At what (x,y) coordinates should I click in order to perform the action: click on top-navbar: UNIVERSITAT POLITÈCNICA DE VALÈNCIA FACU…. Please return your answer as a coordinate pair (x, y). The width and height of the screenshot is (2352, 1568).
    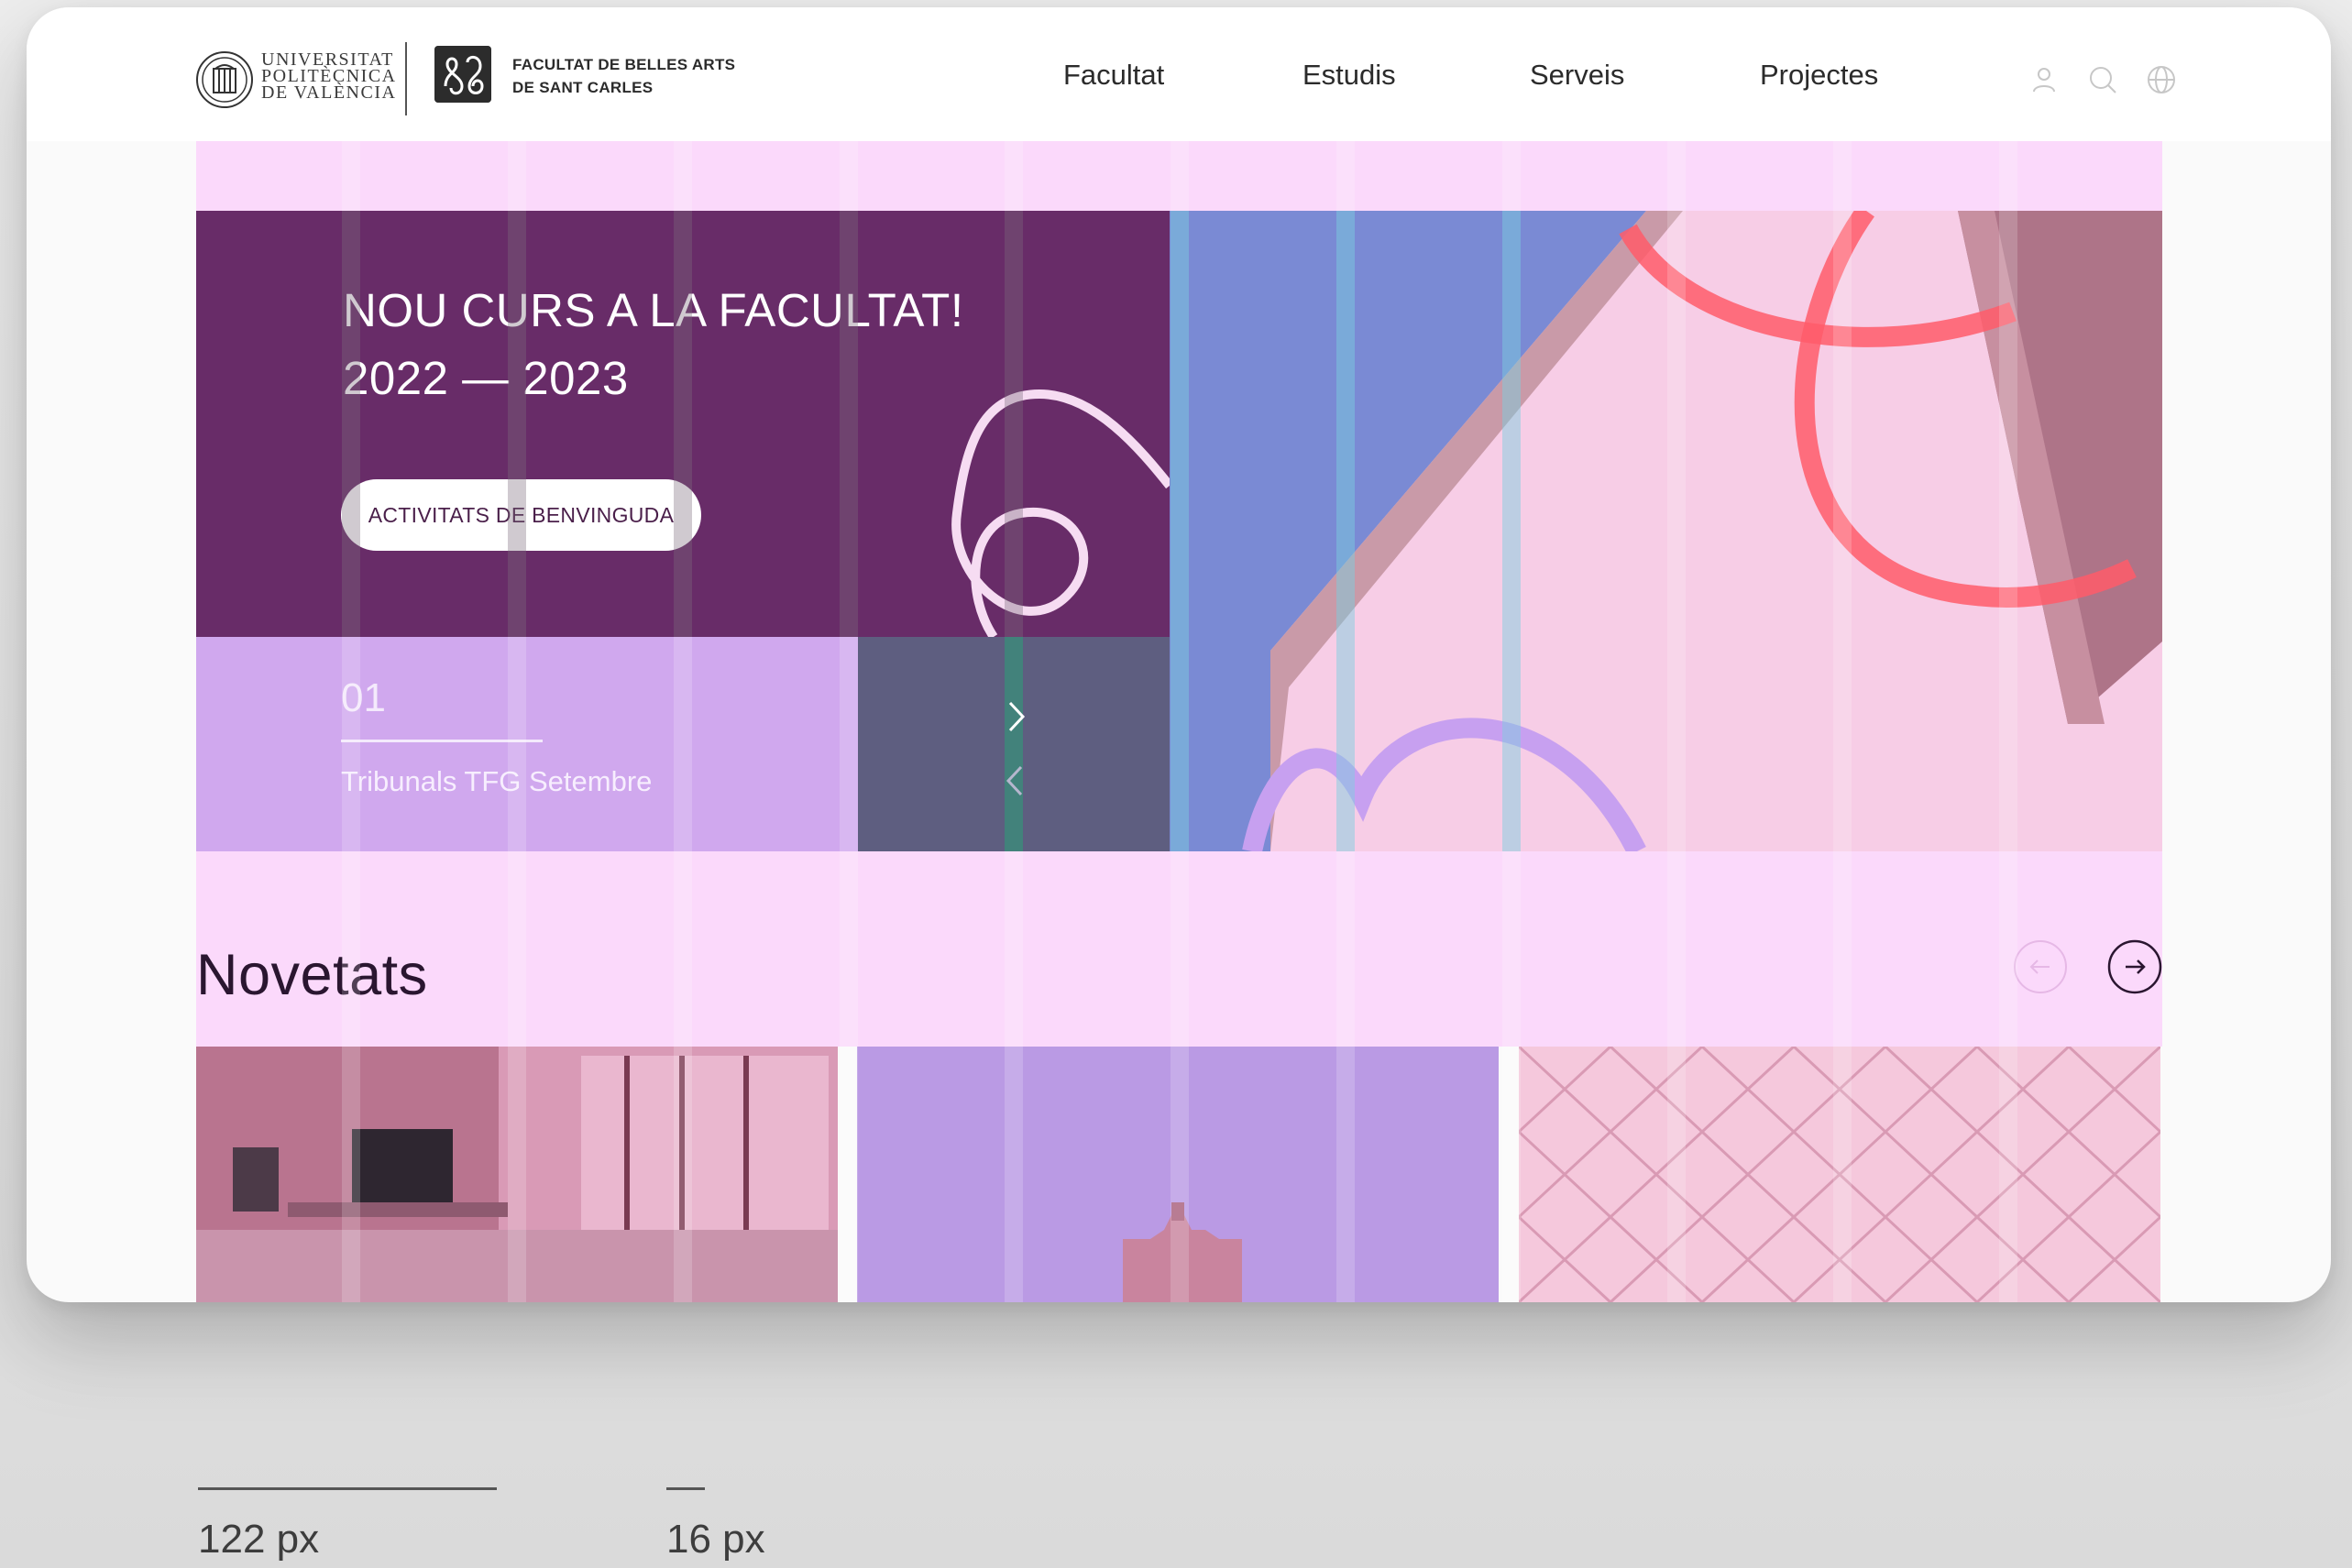
    Looking at the image, I should click on (1179, 74).